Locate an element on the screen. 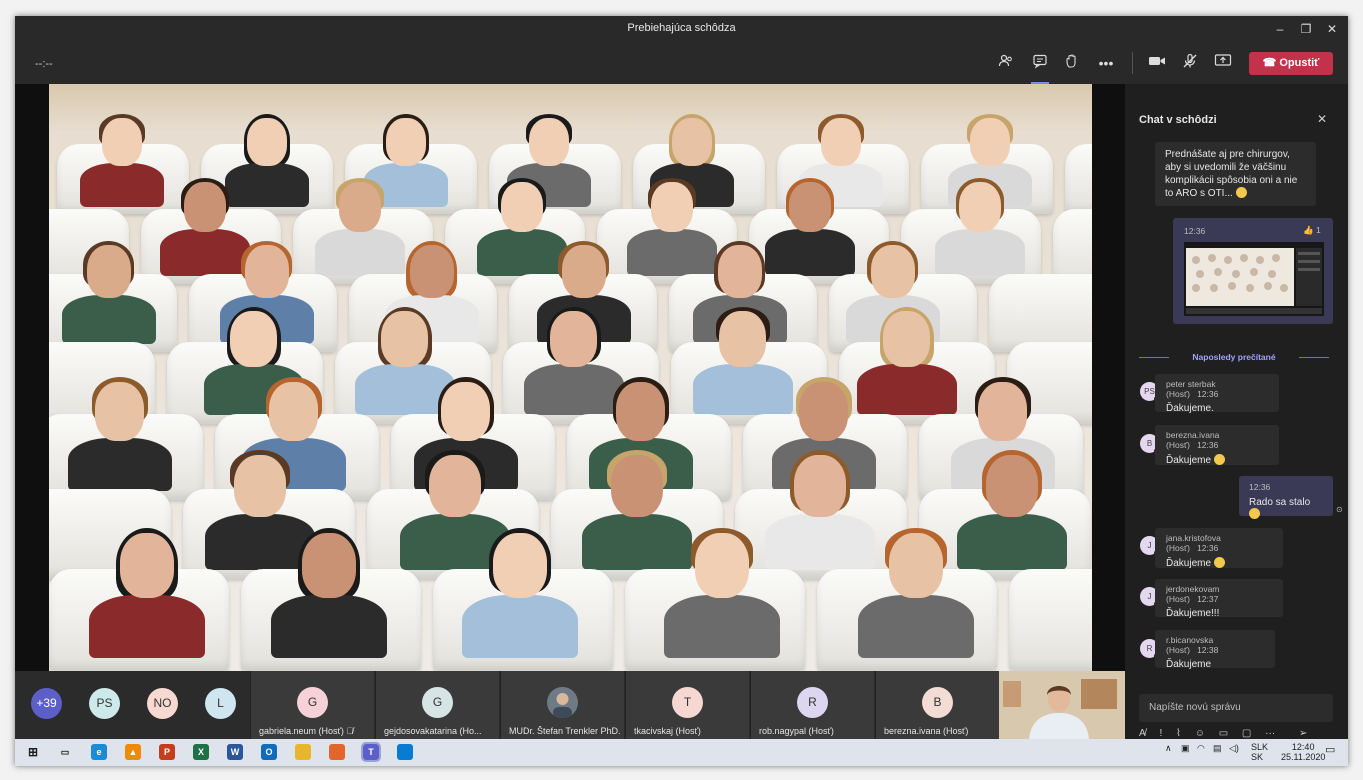 The width and height of the screenshot is (1363, 780). network-icon: ▤ is located at coordinates (1217, 748).